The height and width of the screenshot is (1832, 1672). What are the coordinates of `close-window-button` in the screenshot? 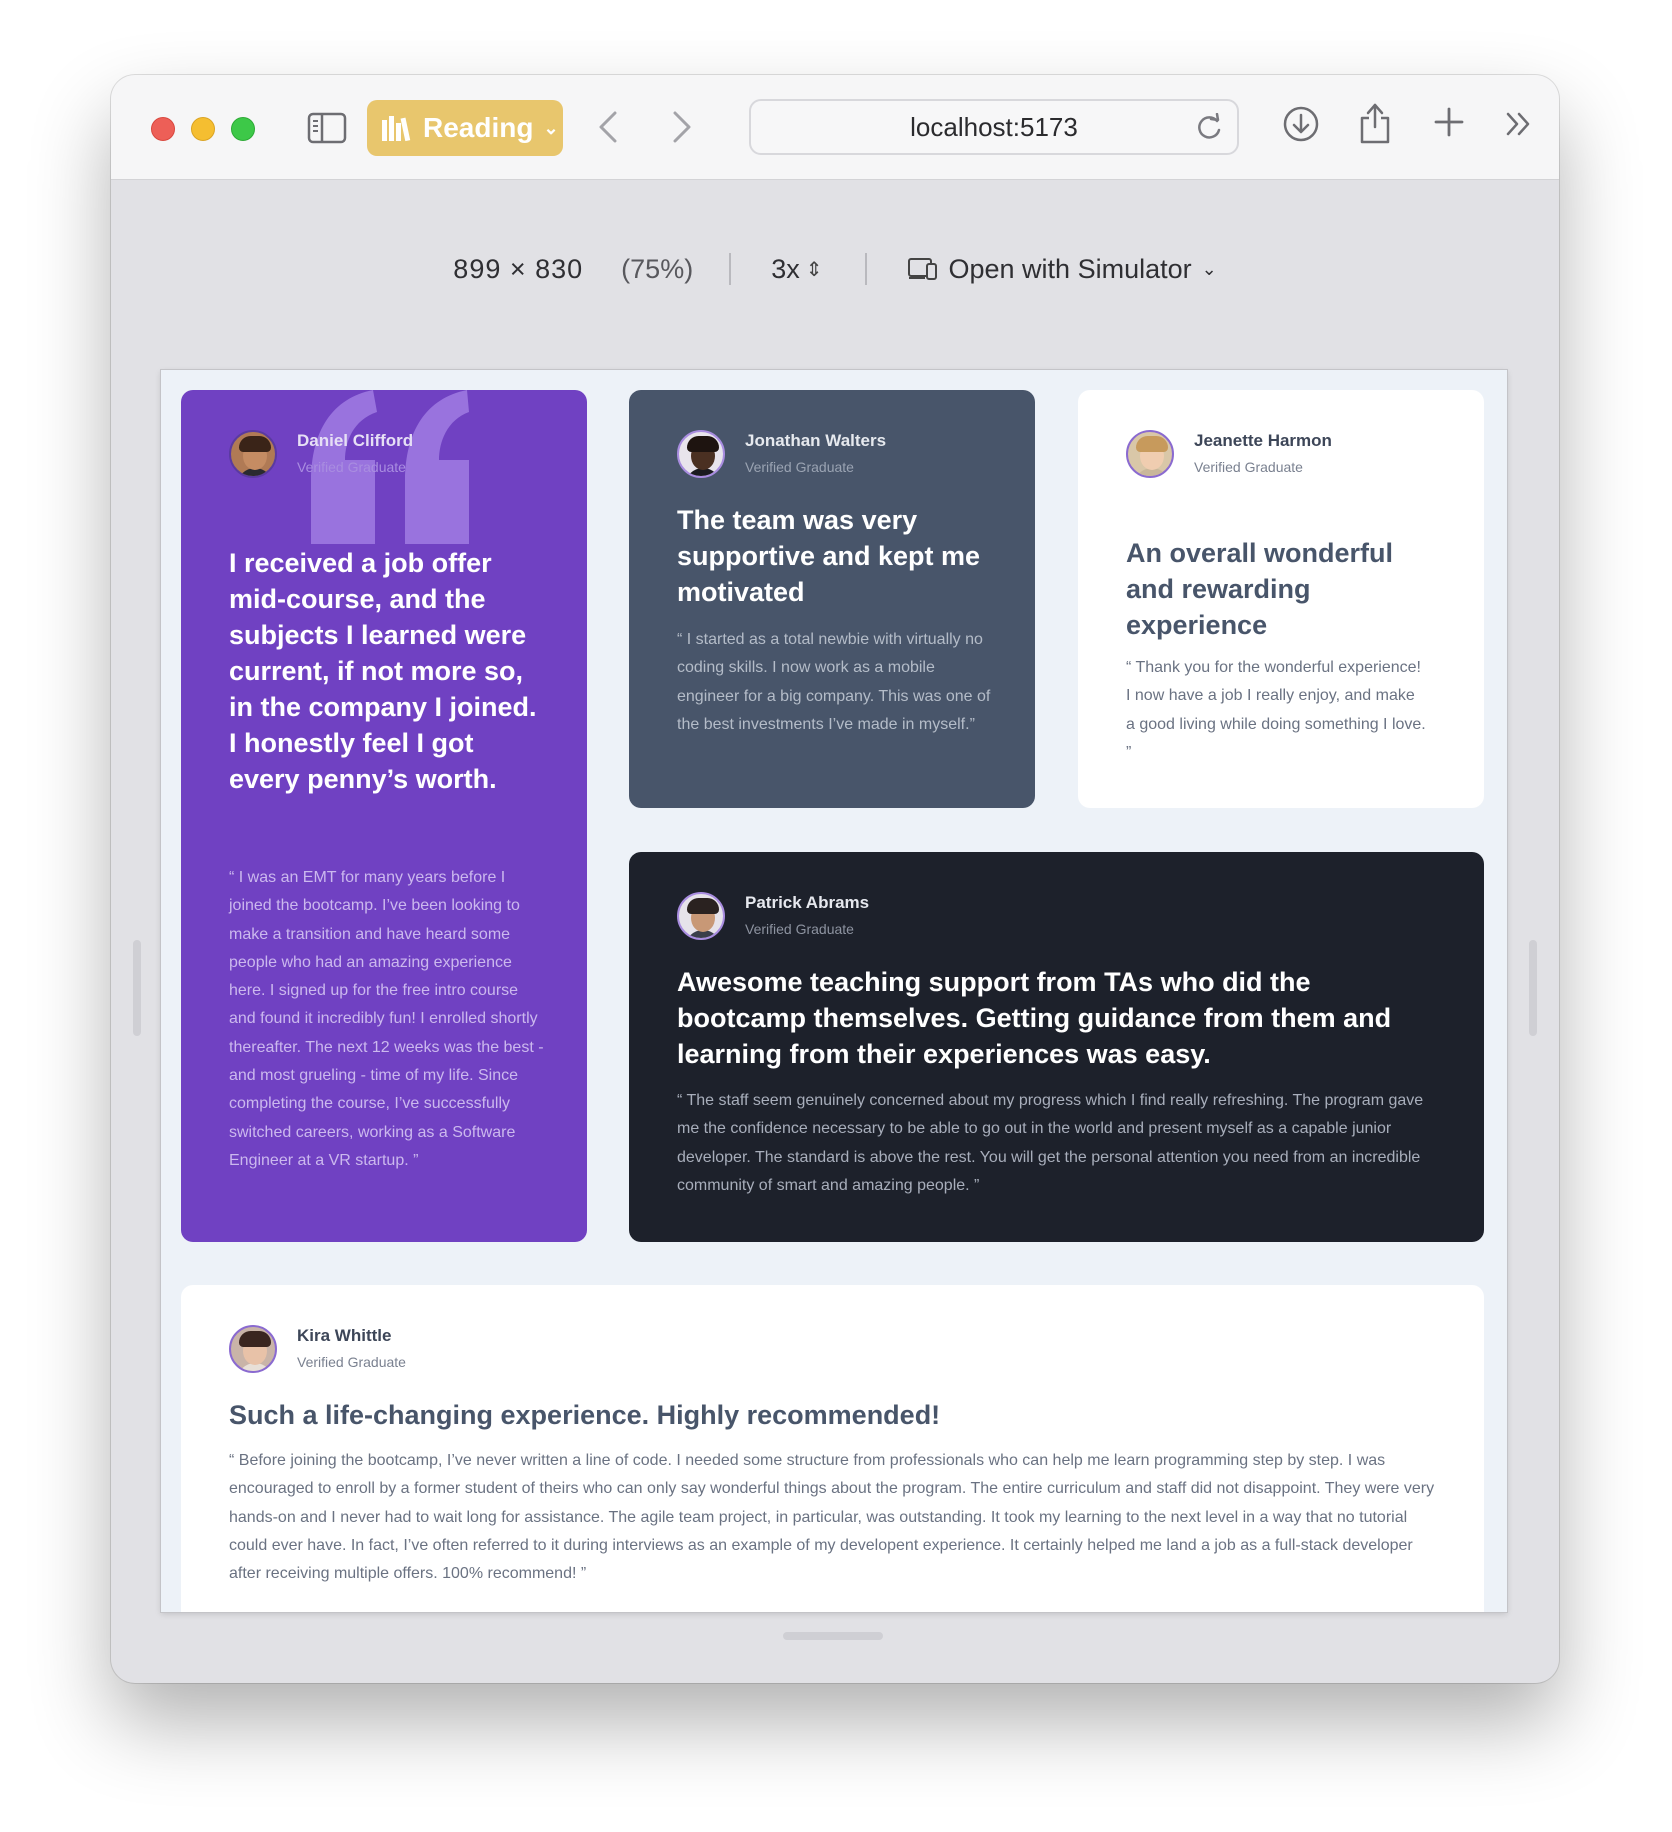 It's located at (163, 129).